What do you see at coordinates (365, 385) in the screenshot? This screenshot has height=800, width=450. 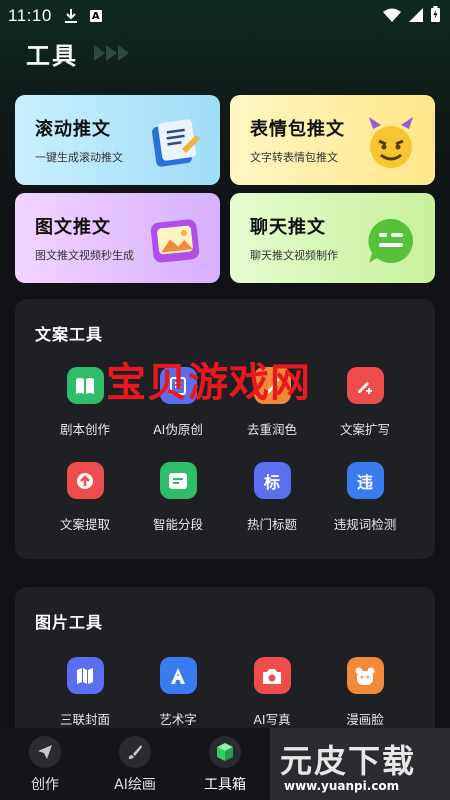 I see `edit-plus-icon` at bounding box center [365, 385].